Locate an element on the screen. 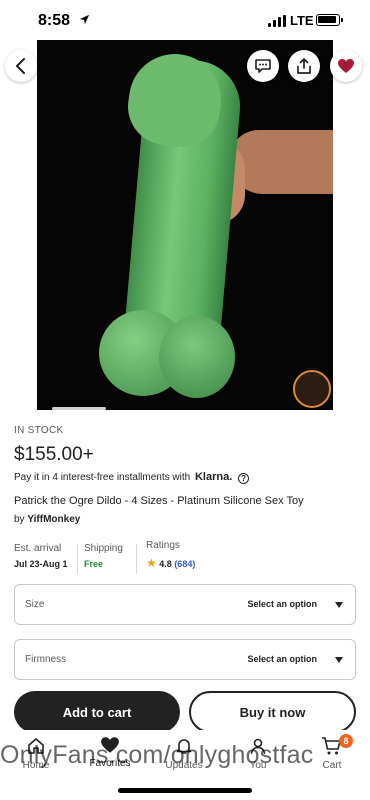 Image resolution: width=370 pixels, height=800 pixels. shipping-value: Free is located at coordinates (94, 564).